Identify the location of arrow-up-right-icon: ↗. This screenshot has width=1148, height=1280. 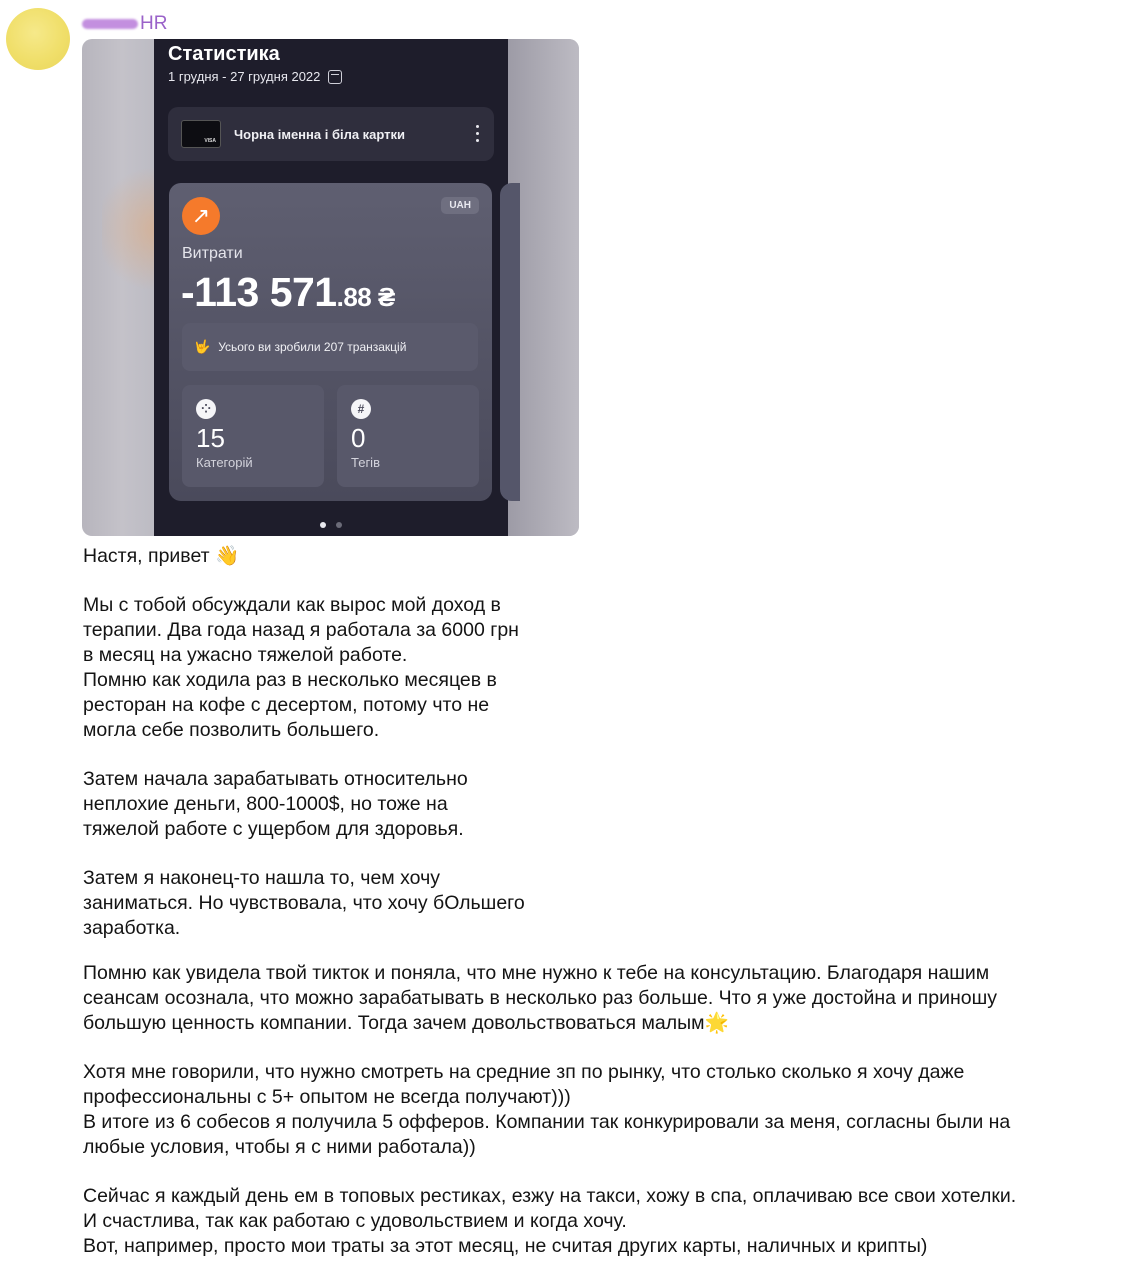
(201, 216).